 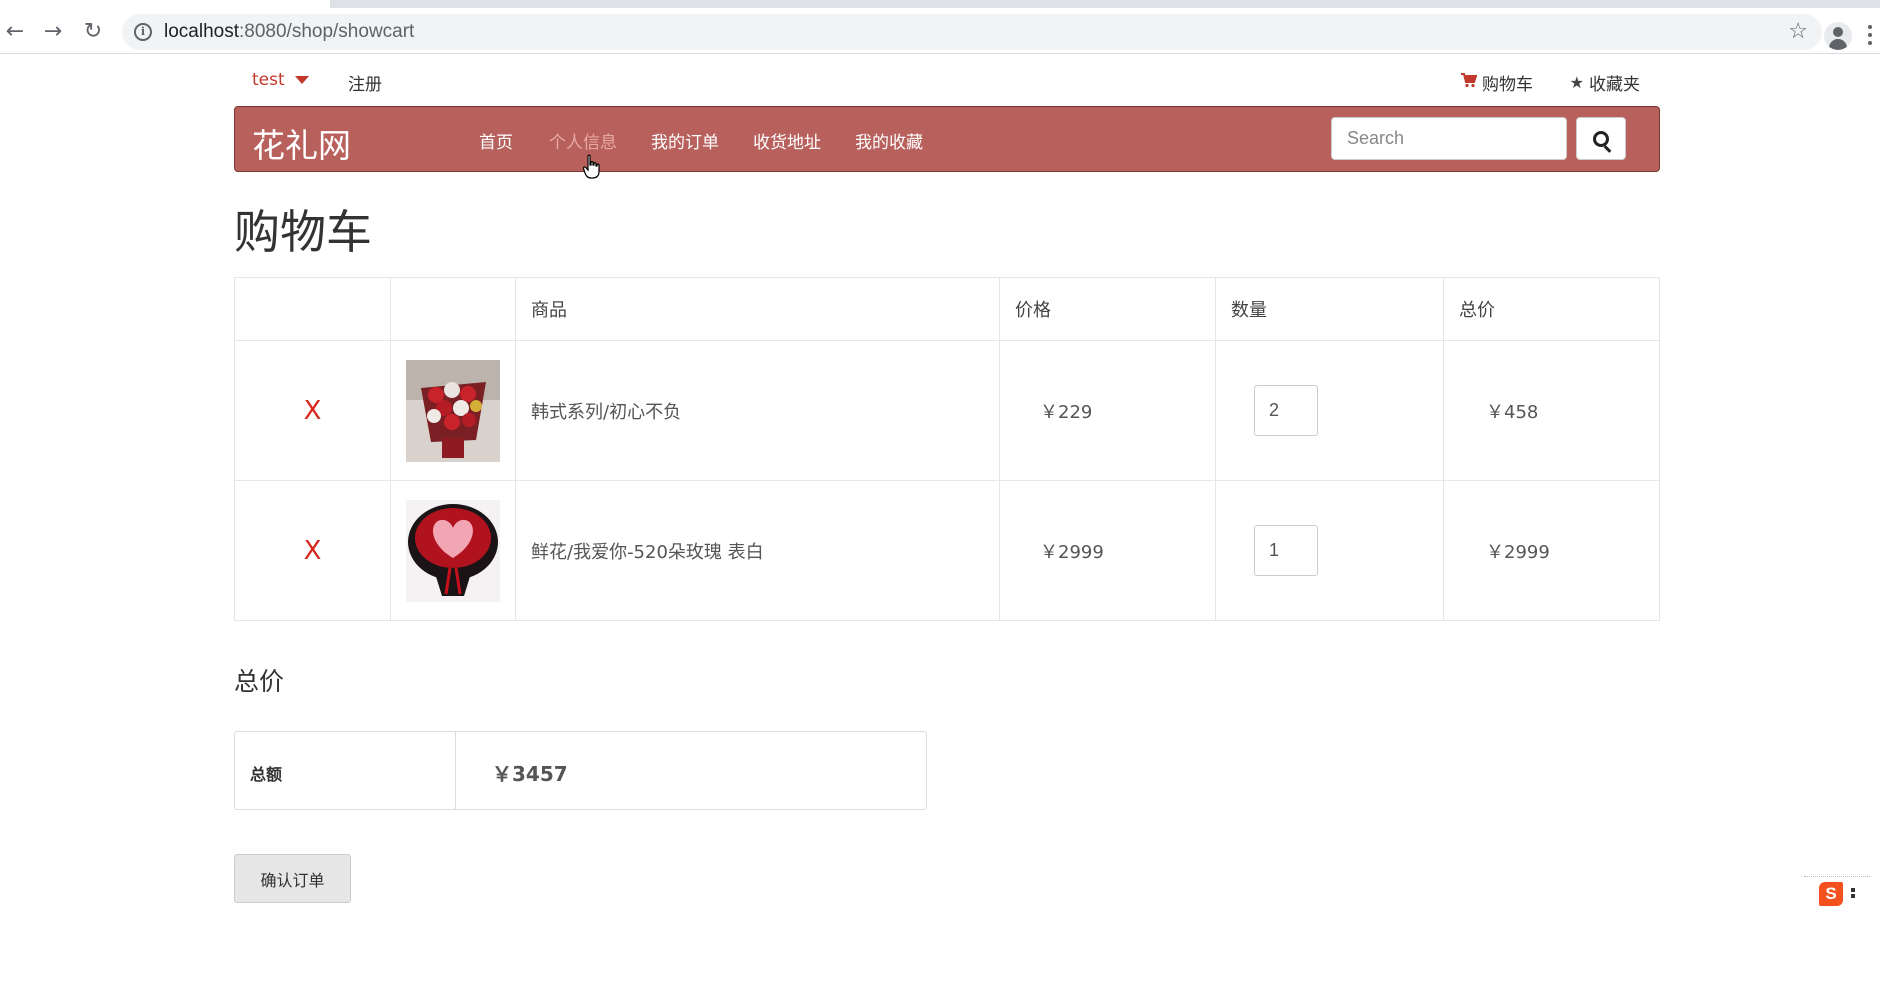 What do you see at coordinates (365, 82) in the screenshot?
I see `register-link: 注册` at bounding box center [365, 82].